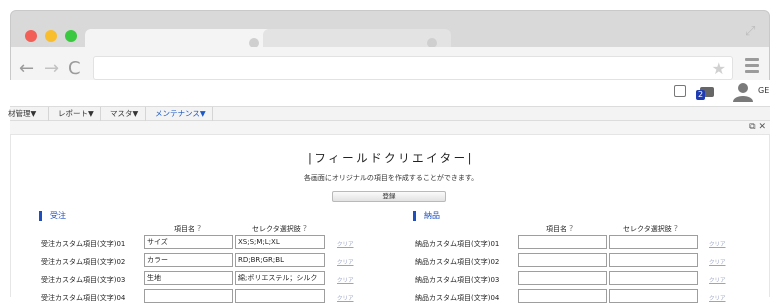 Image resolution: width=777 pixels, height=303 pixels. I want to click on row-label: 納品カスタム項目(文字)01, so click(457, 244).